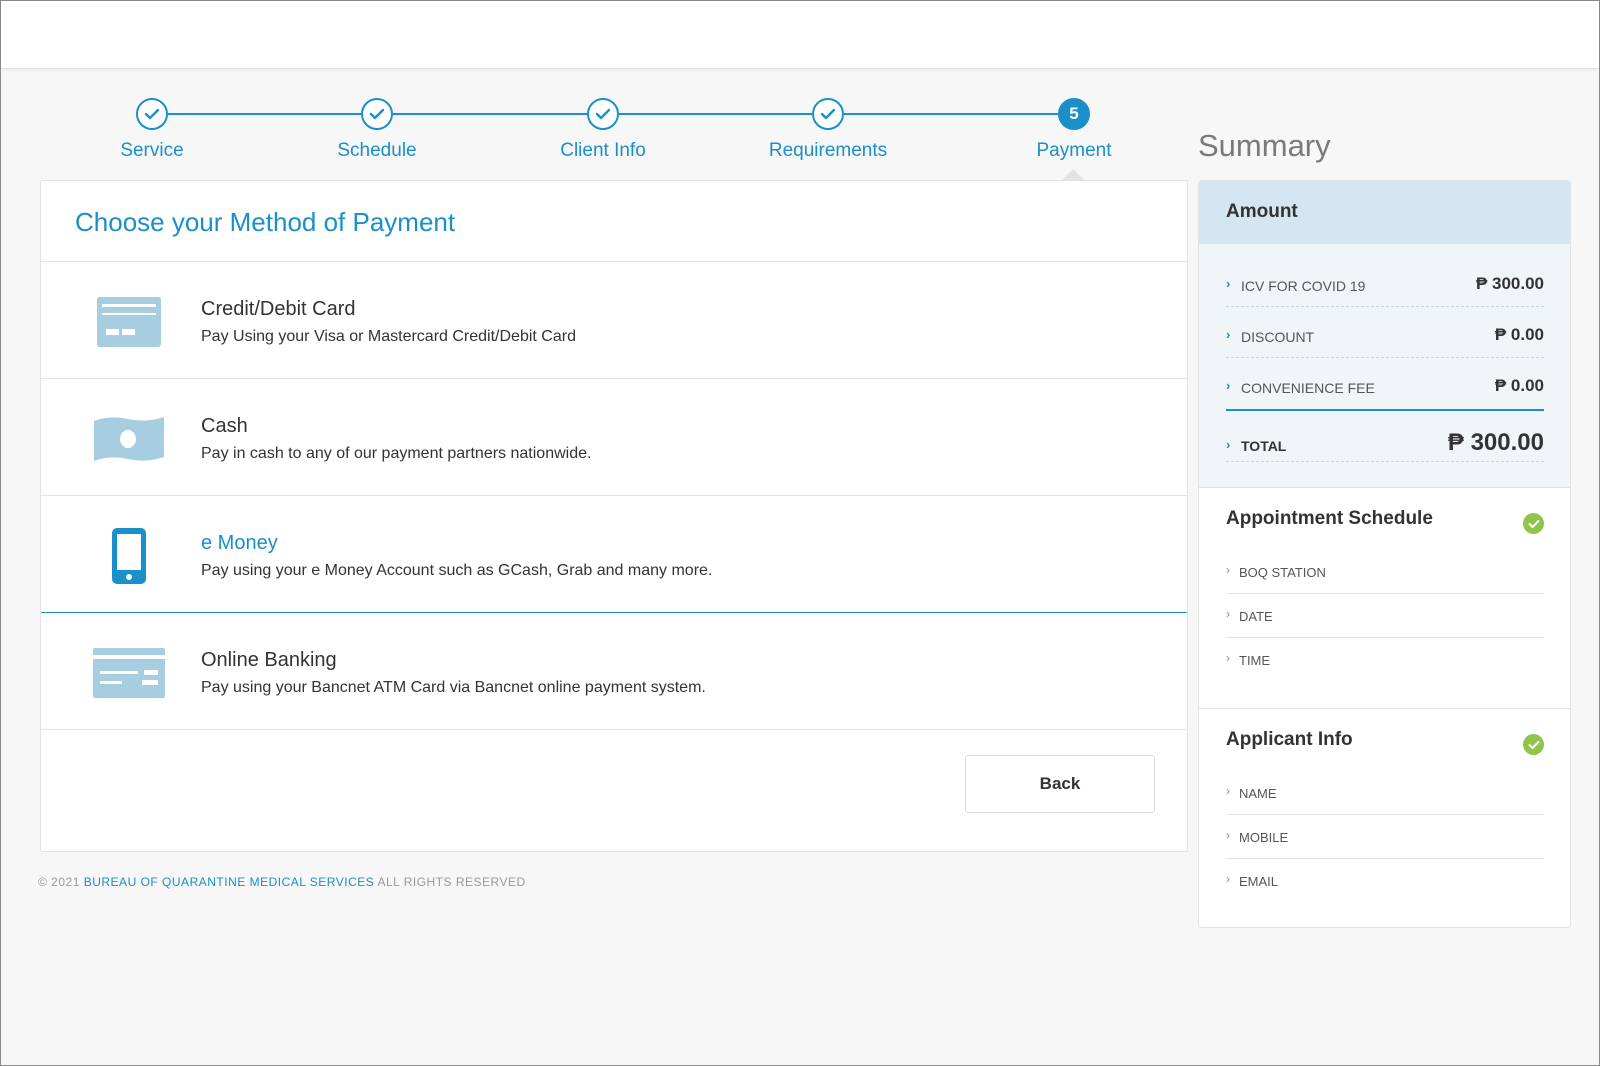 The width and height of the screenshot is (1600, 1066). Describe the element at coordinates (1308, 388) in the screenshot. I see `amount-label: CONVENIENCE FEE` at that location.